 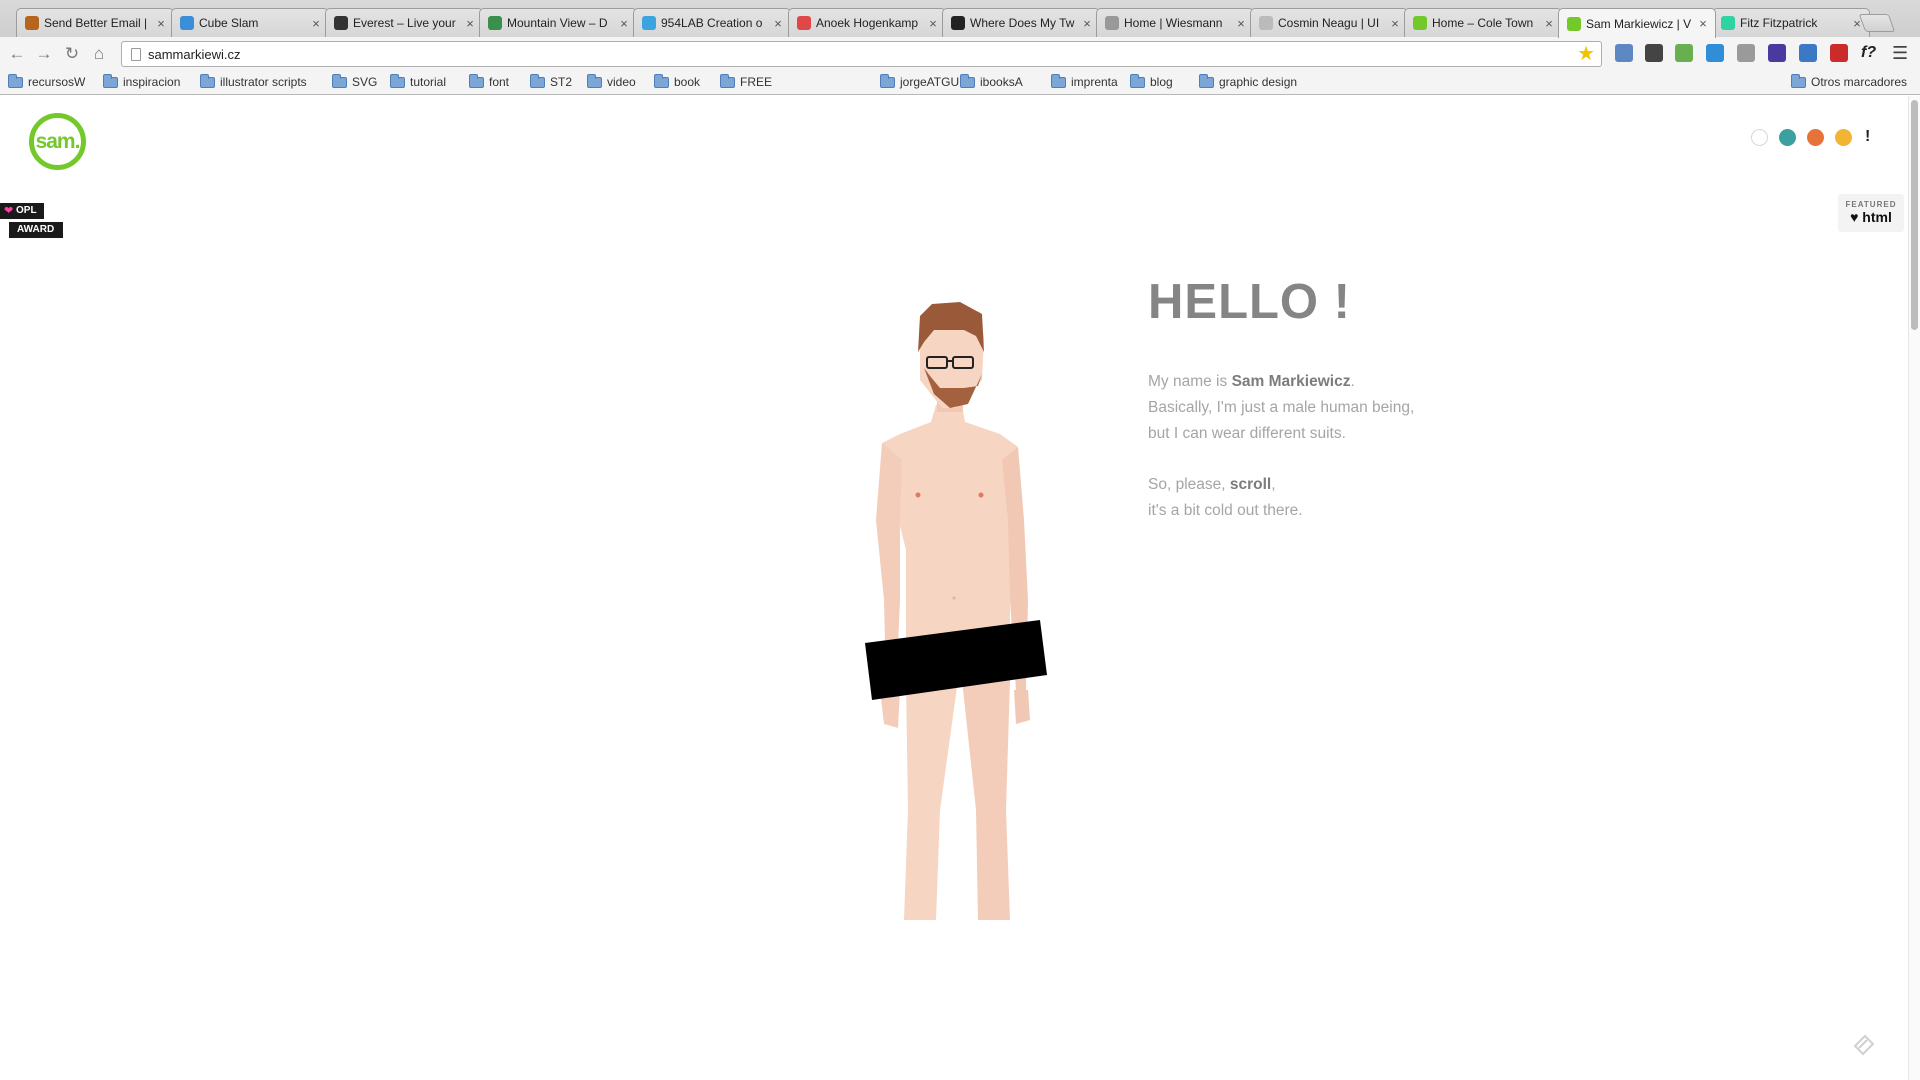 What do you see at coordinates (141, 81) in the screenshot?
I see `bookmark-folder: inspiracion` at bounding box center [141, 81].